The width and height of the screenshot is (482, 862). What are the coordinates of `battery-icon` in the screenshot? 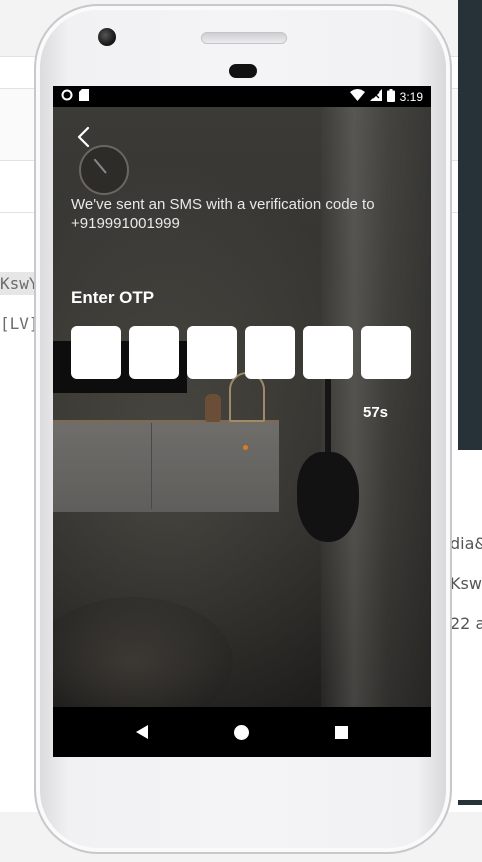 It's located at (390, 96).